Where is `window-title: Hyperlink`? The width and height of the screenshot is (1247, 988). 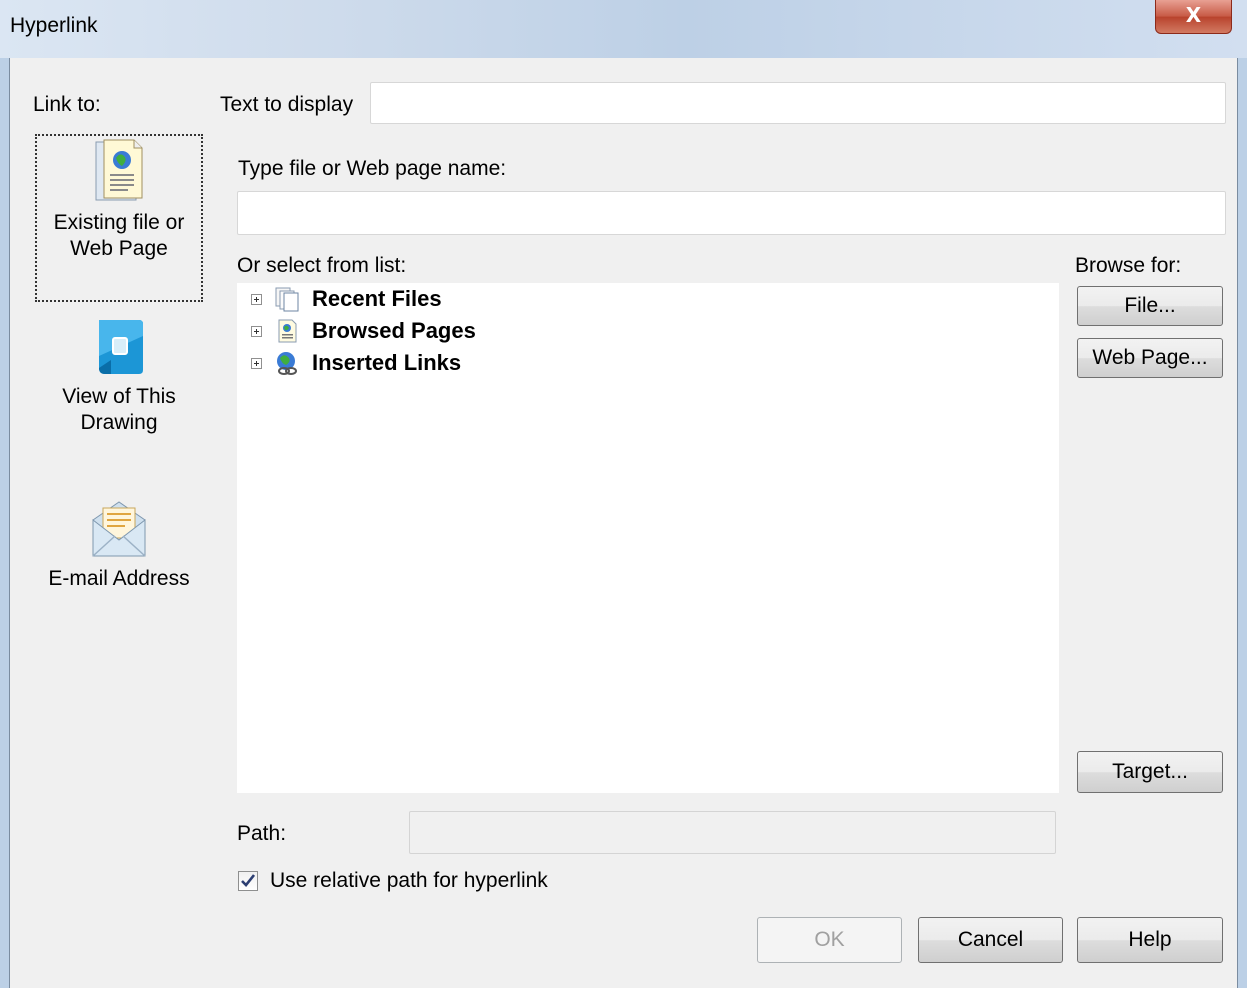
window-title: Hyperlink is located at coordinates (54, 25).